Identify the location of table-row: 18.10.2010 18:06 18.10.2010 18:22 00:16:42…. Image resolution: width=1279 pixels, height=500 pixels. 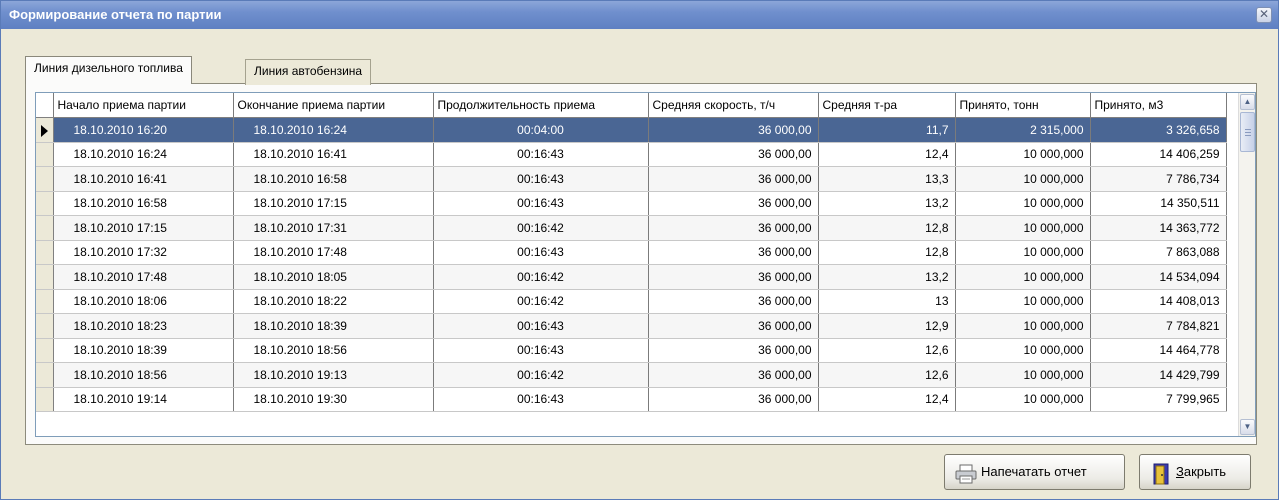
(631, 301).